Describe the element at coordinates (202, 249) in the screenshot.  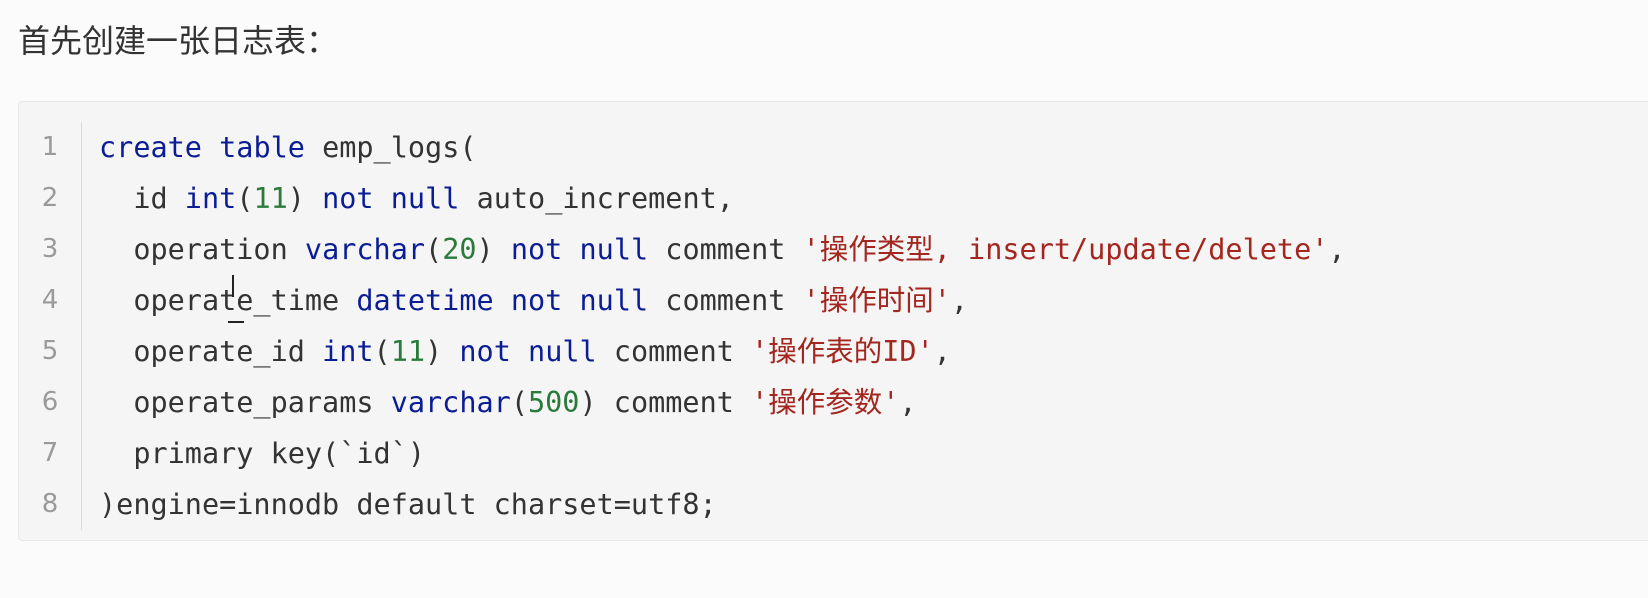
I see `code-plain: operation` at that location.